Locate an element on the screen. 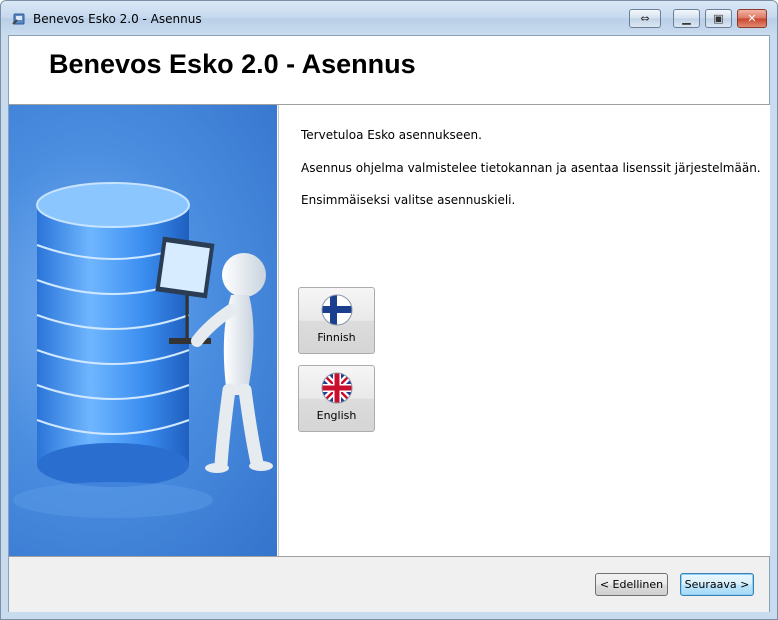  minimize-button: ▁ is located at coordinates (686, 18).